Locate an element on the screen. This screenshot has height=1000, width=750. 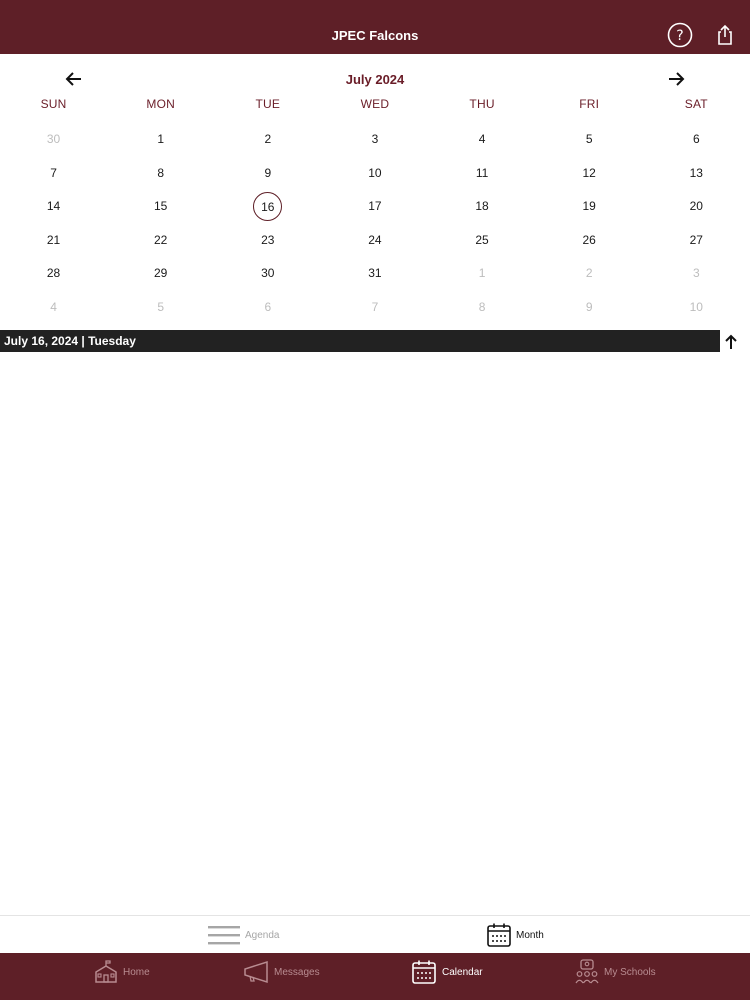
calendar-day-number: 7 is located at coordinates (375, 306).